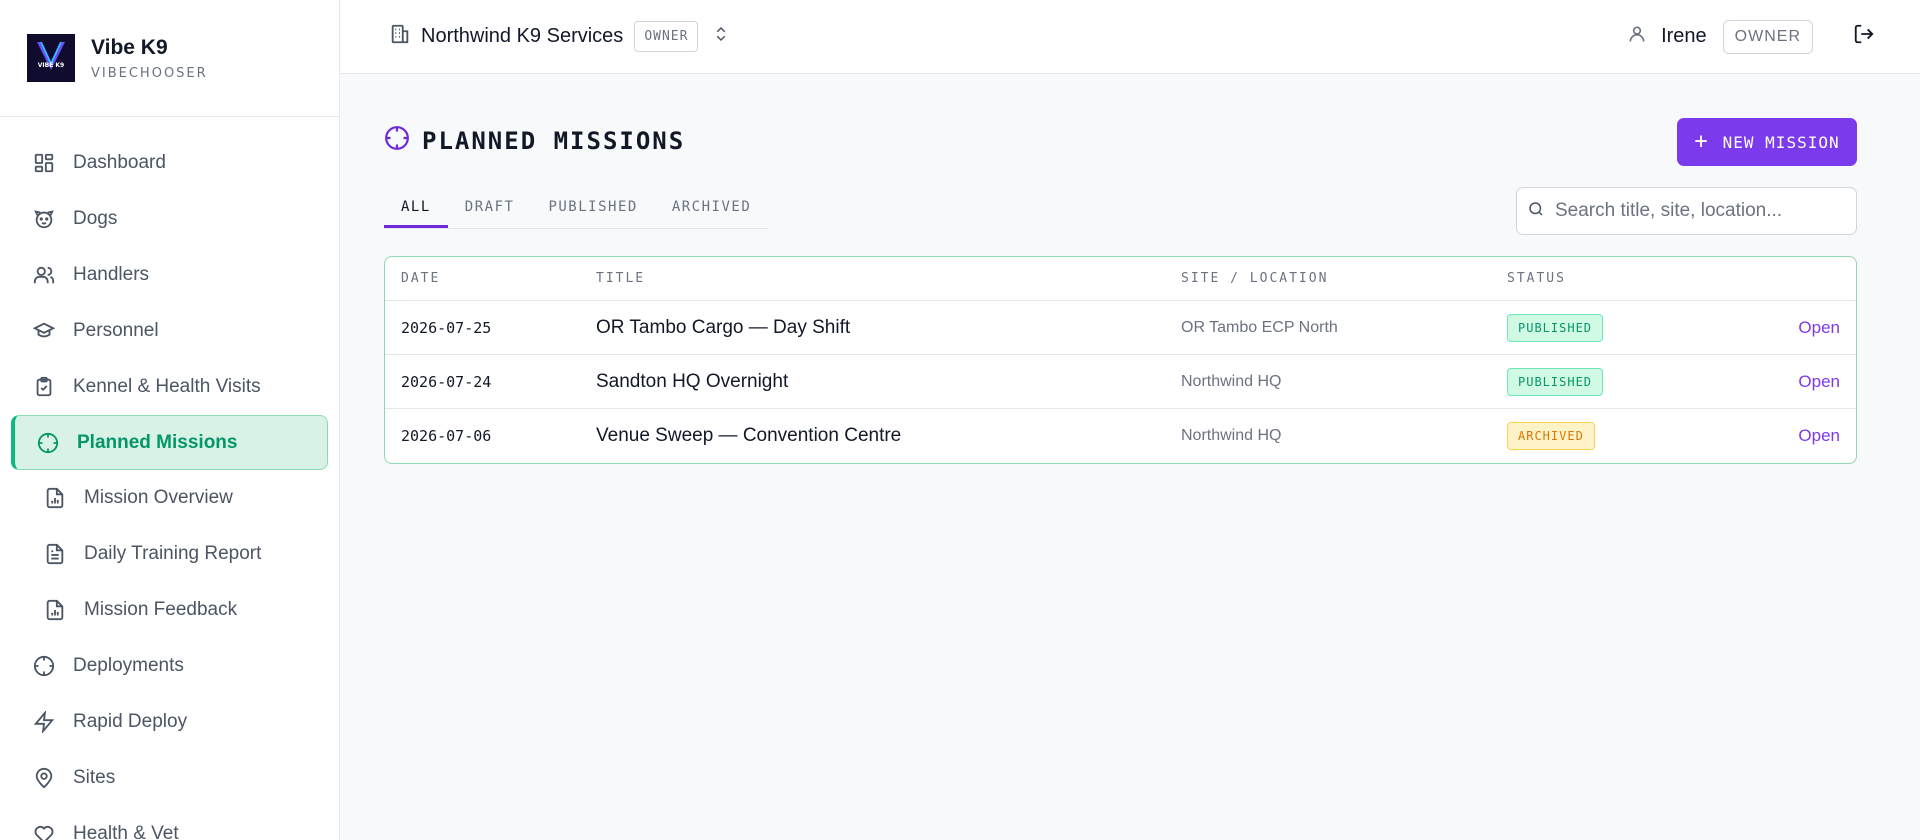  Describe the element at coordinates (721, 36) in the screenshot. I see `chevrons-up-down-icon` at that location.